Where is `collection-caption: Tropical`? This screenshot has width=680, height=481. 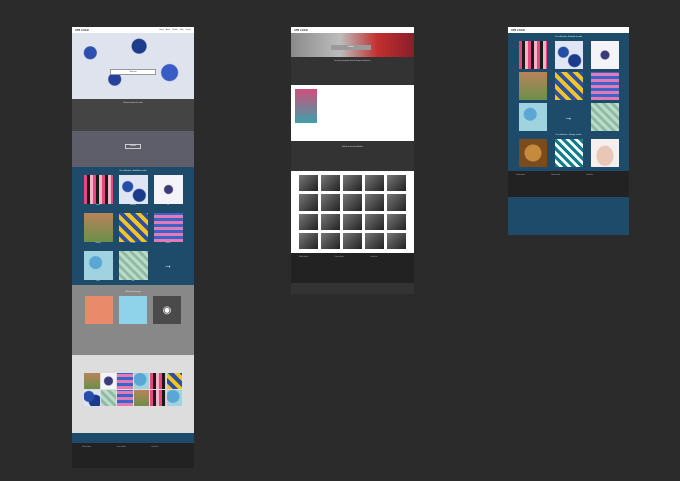
collection-caption: Tropical is located at coordinates (168, 243).